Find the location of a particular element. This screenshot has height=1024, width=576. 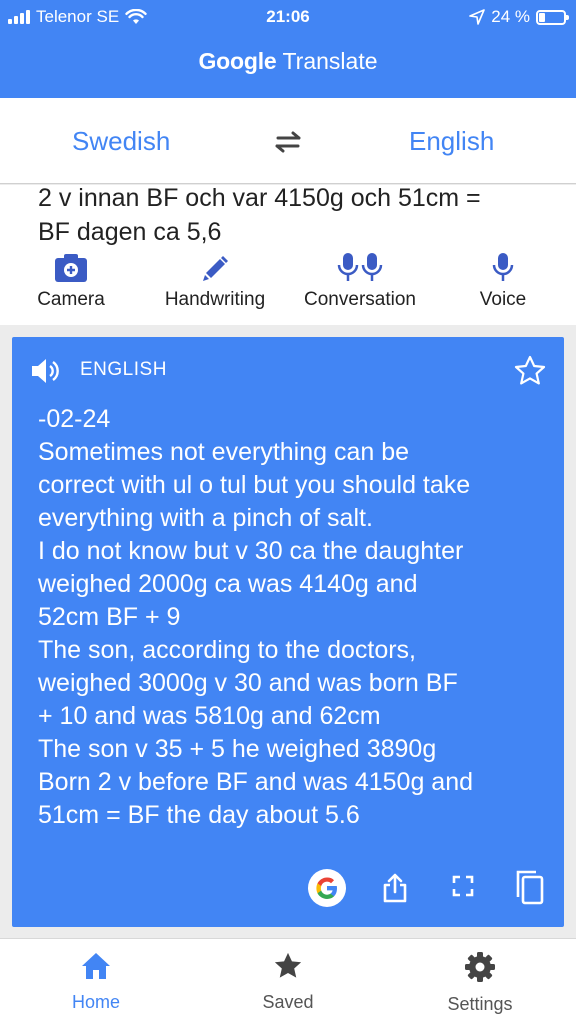

battery-icon is located at coordinates (552, 17).